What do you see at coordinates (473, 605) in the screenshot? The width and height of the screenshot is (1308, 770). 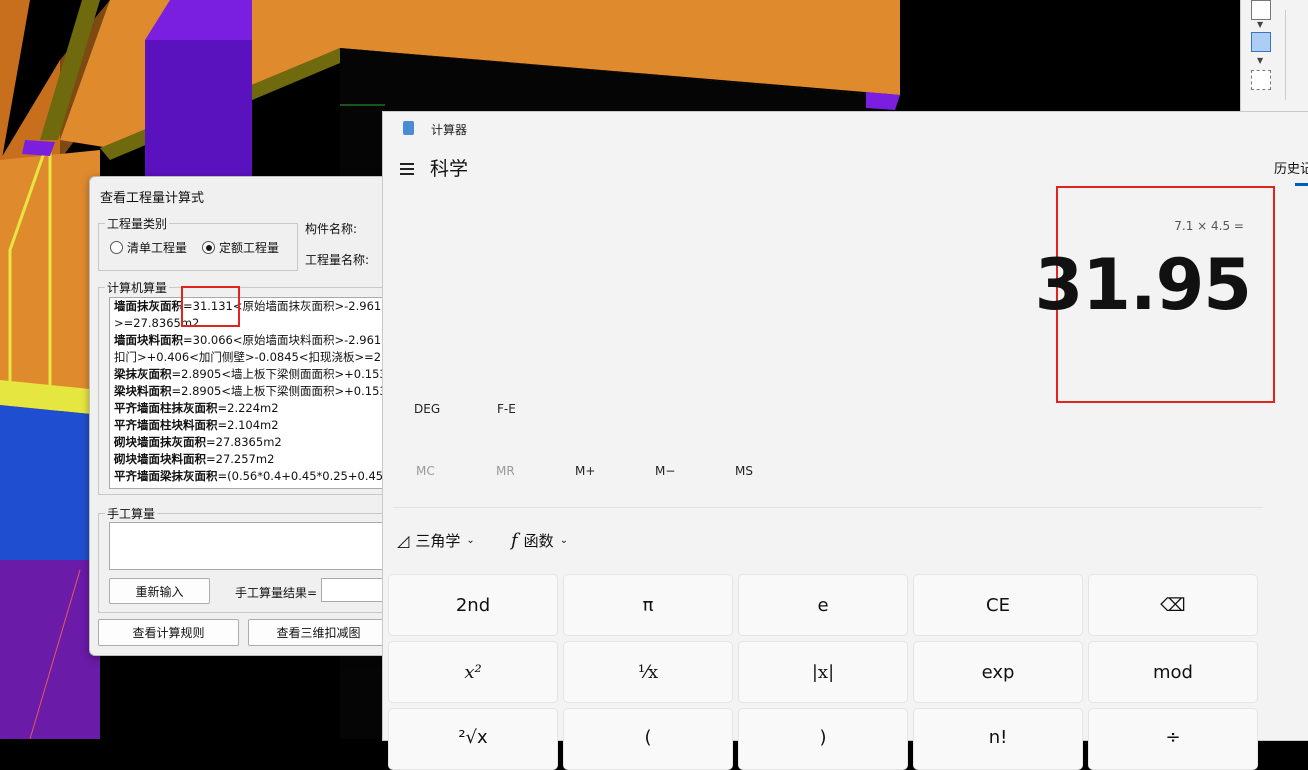 I see `second-function-key: 2nd` at bounding box center [473, 605].